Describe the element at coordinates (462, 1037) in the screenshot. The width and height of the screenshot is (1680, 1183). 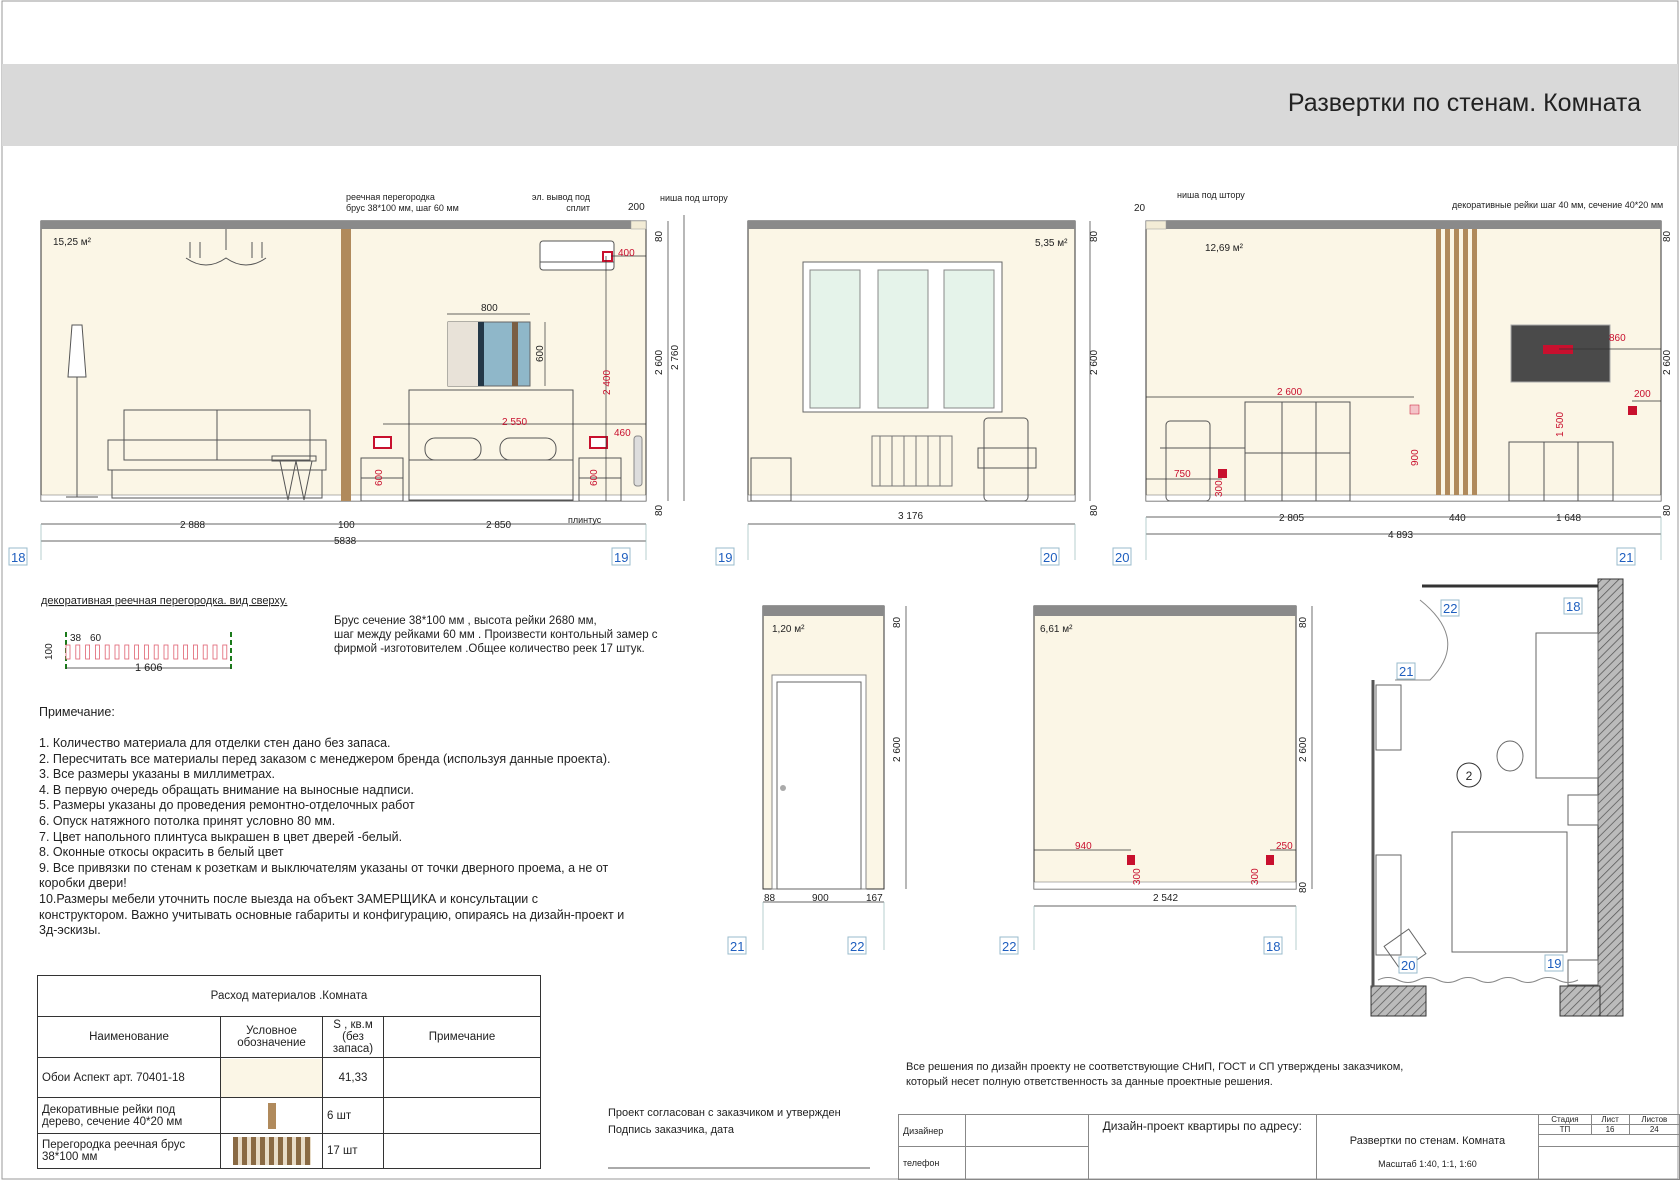
I see `column-header: Примечание` at that location.